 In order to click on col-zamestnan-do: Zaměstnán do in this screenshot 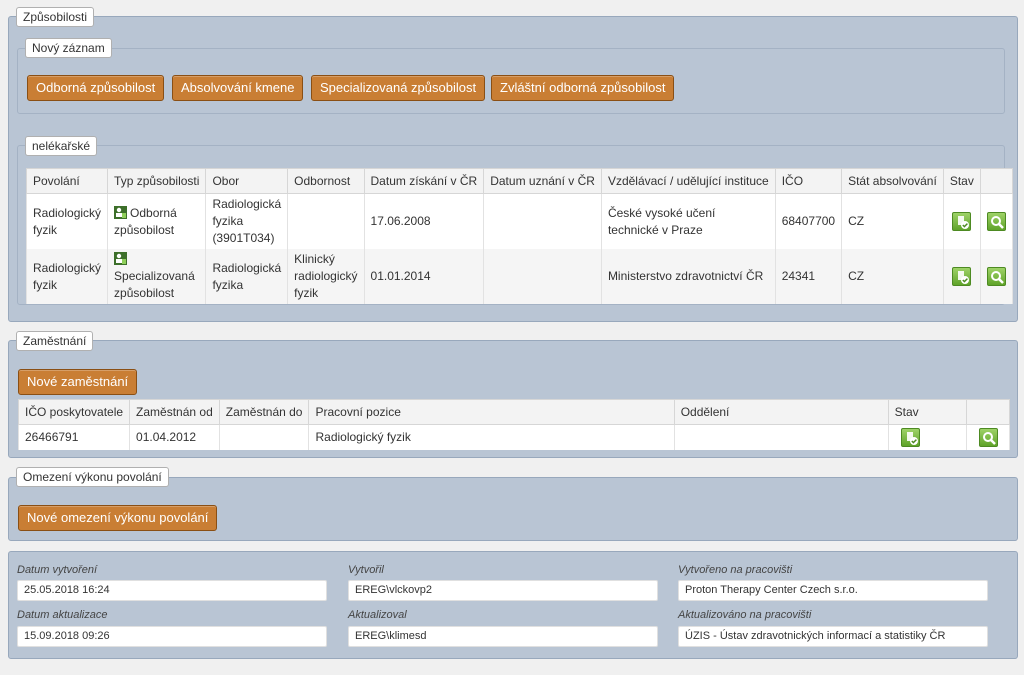, I will do `click(264, 412)`.